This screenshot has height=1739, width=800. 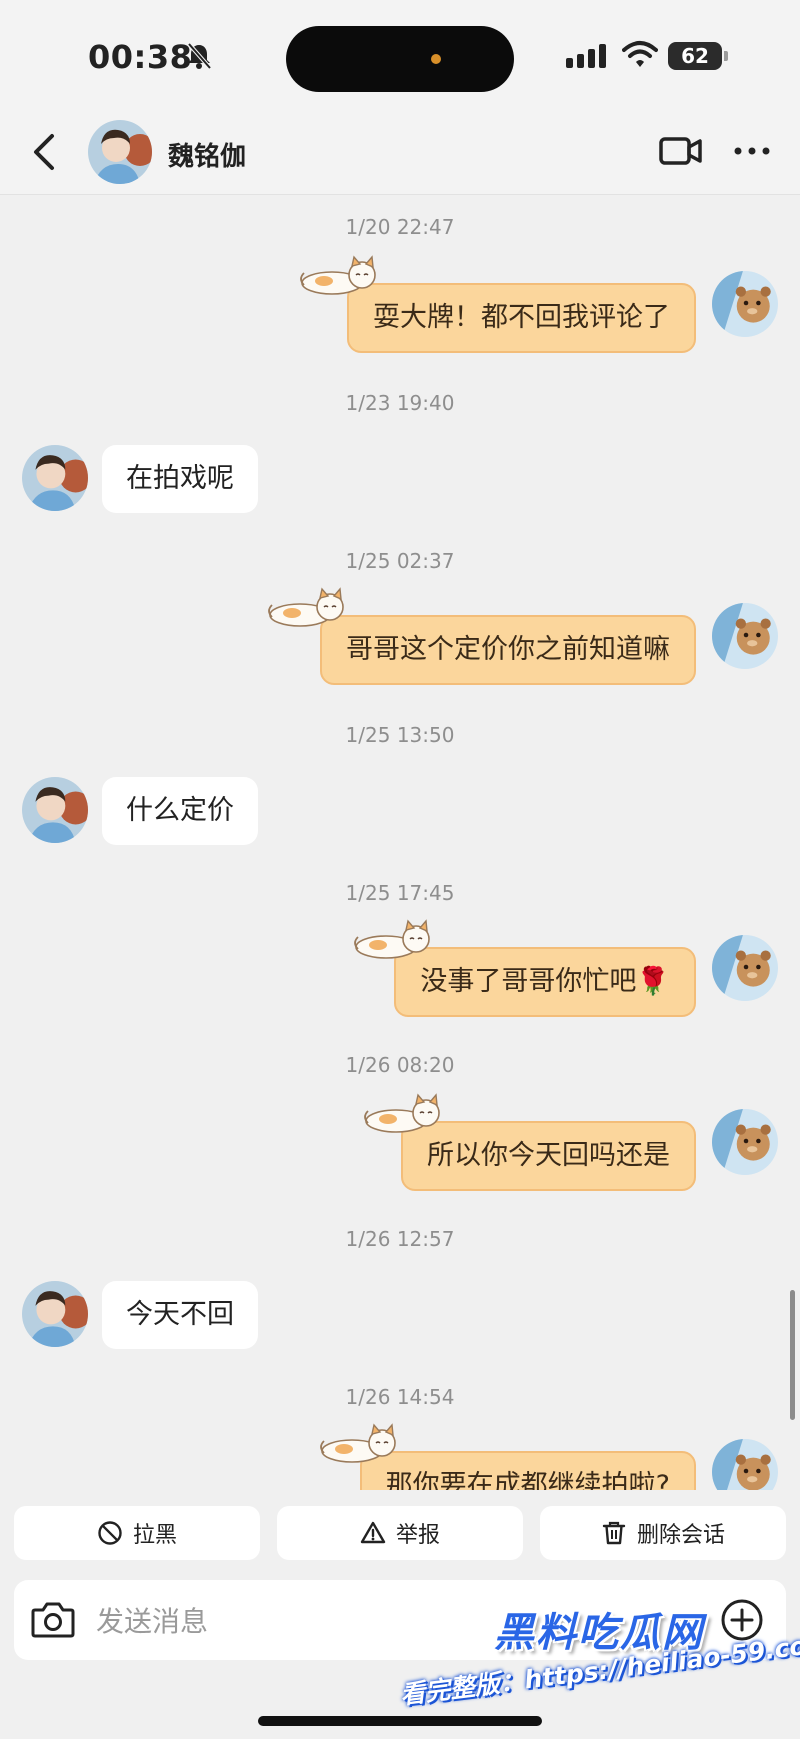 What do you see at coordinates (199, 56) in the screenshot?
I see `bell-muted-icon` at bounding box center [199, 56].